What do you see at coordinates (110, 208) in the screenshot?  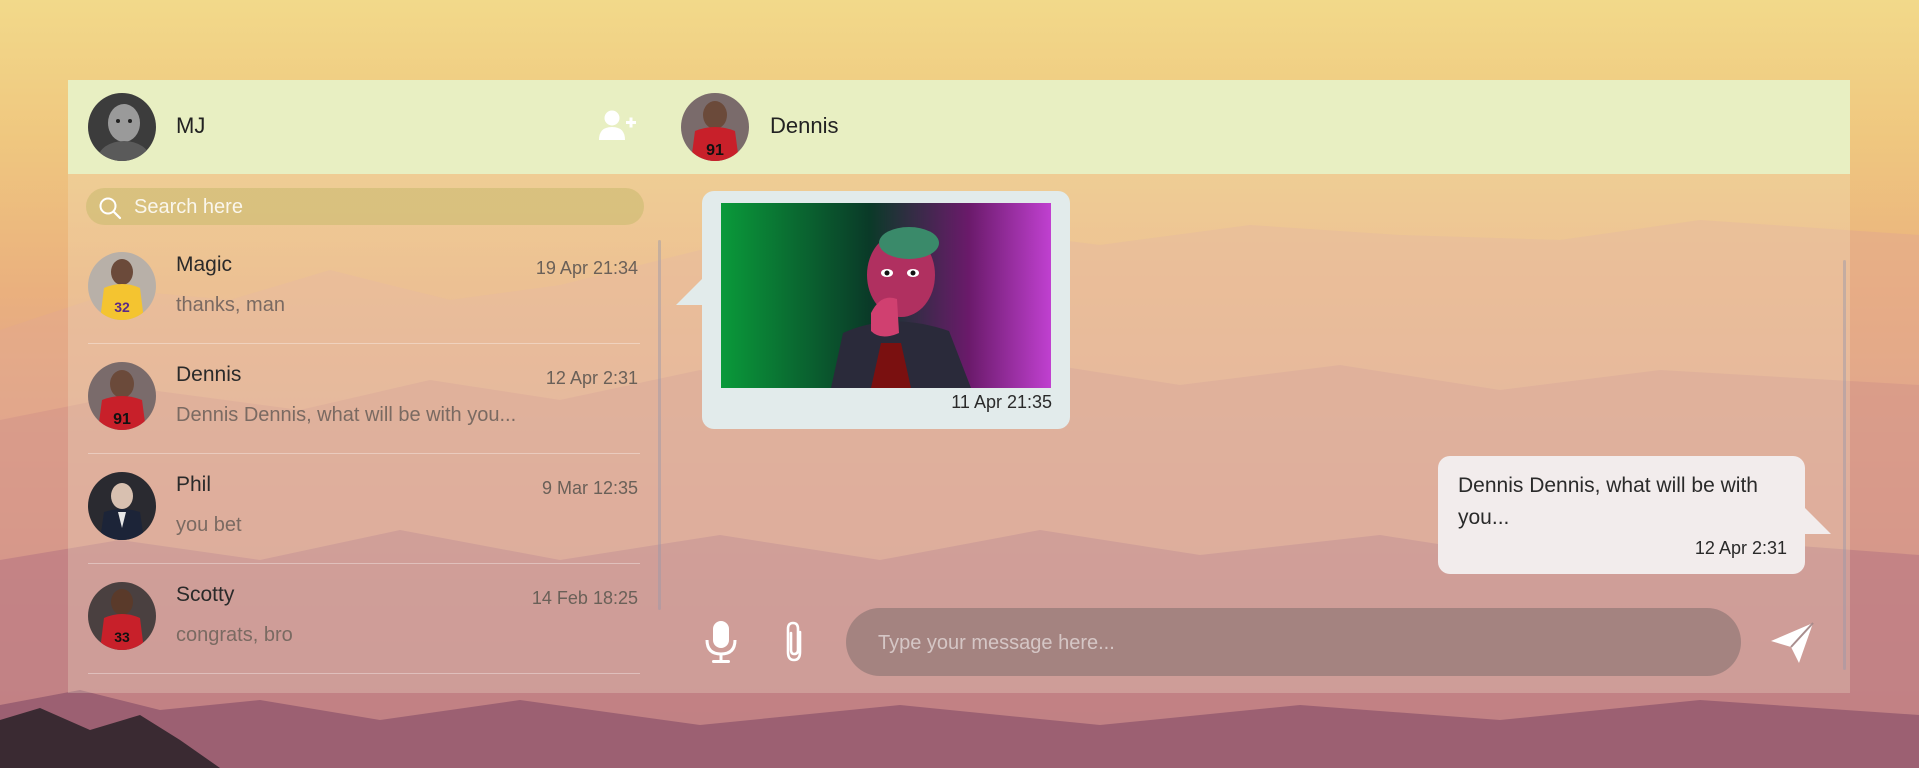 I see `search-icon` at bounding box center [110, 208].